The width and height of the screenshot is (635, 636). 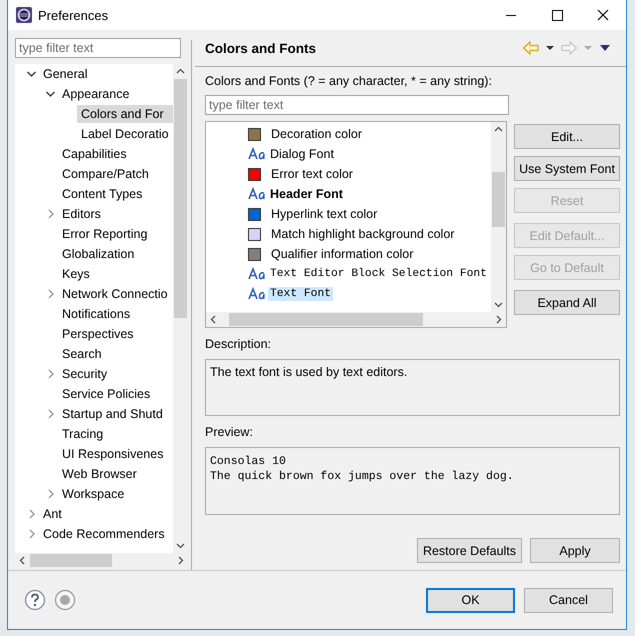 What do you see at coordinates (104, 234) in the screenshot?
I see `tree-item: Error Reporting` at bounding box center [104, 234].